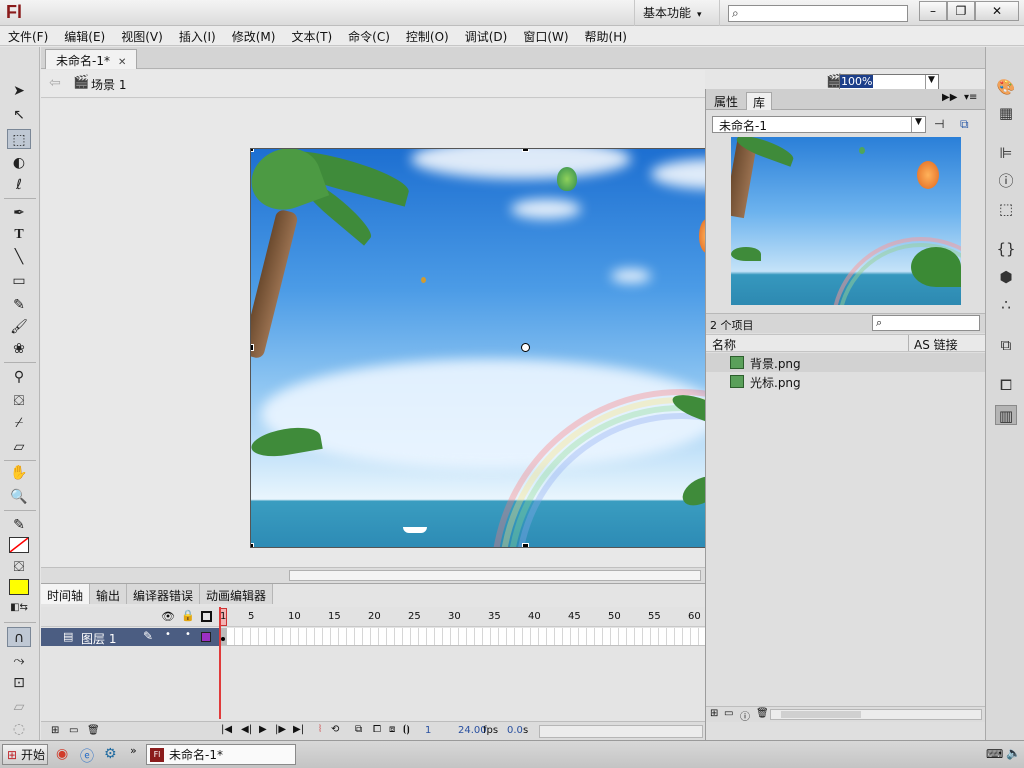 Image resolution: width=1024 pixels, height=768 pixels. I want to click on transform-point, so click(525, 347).